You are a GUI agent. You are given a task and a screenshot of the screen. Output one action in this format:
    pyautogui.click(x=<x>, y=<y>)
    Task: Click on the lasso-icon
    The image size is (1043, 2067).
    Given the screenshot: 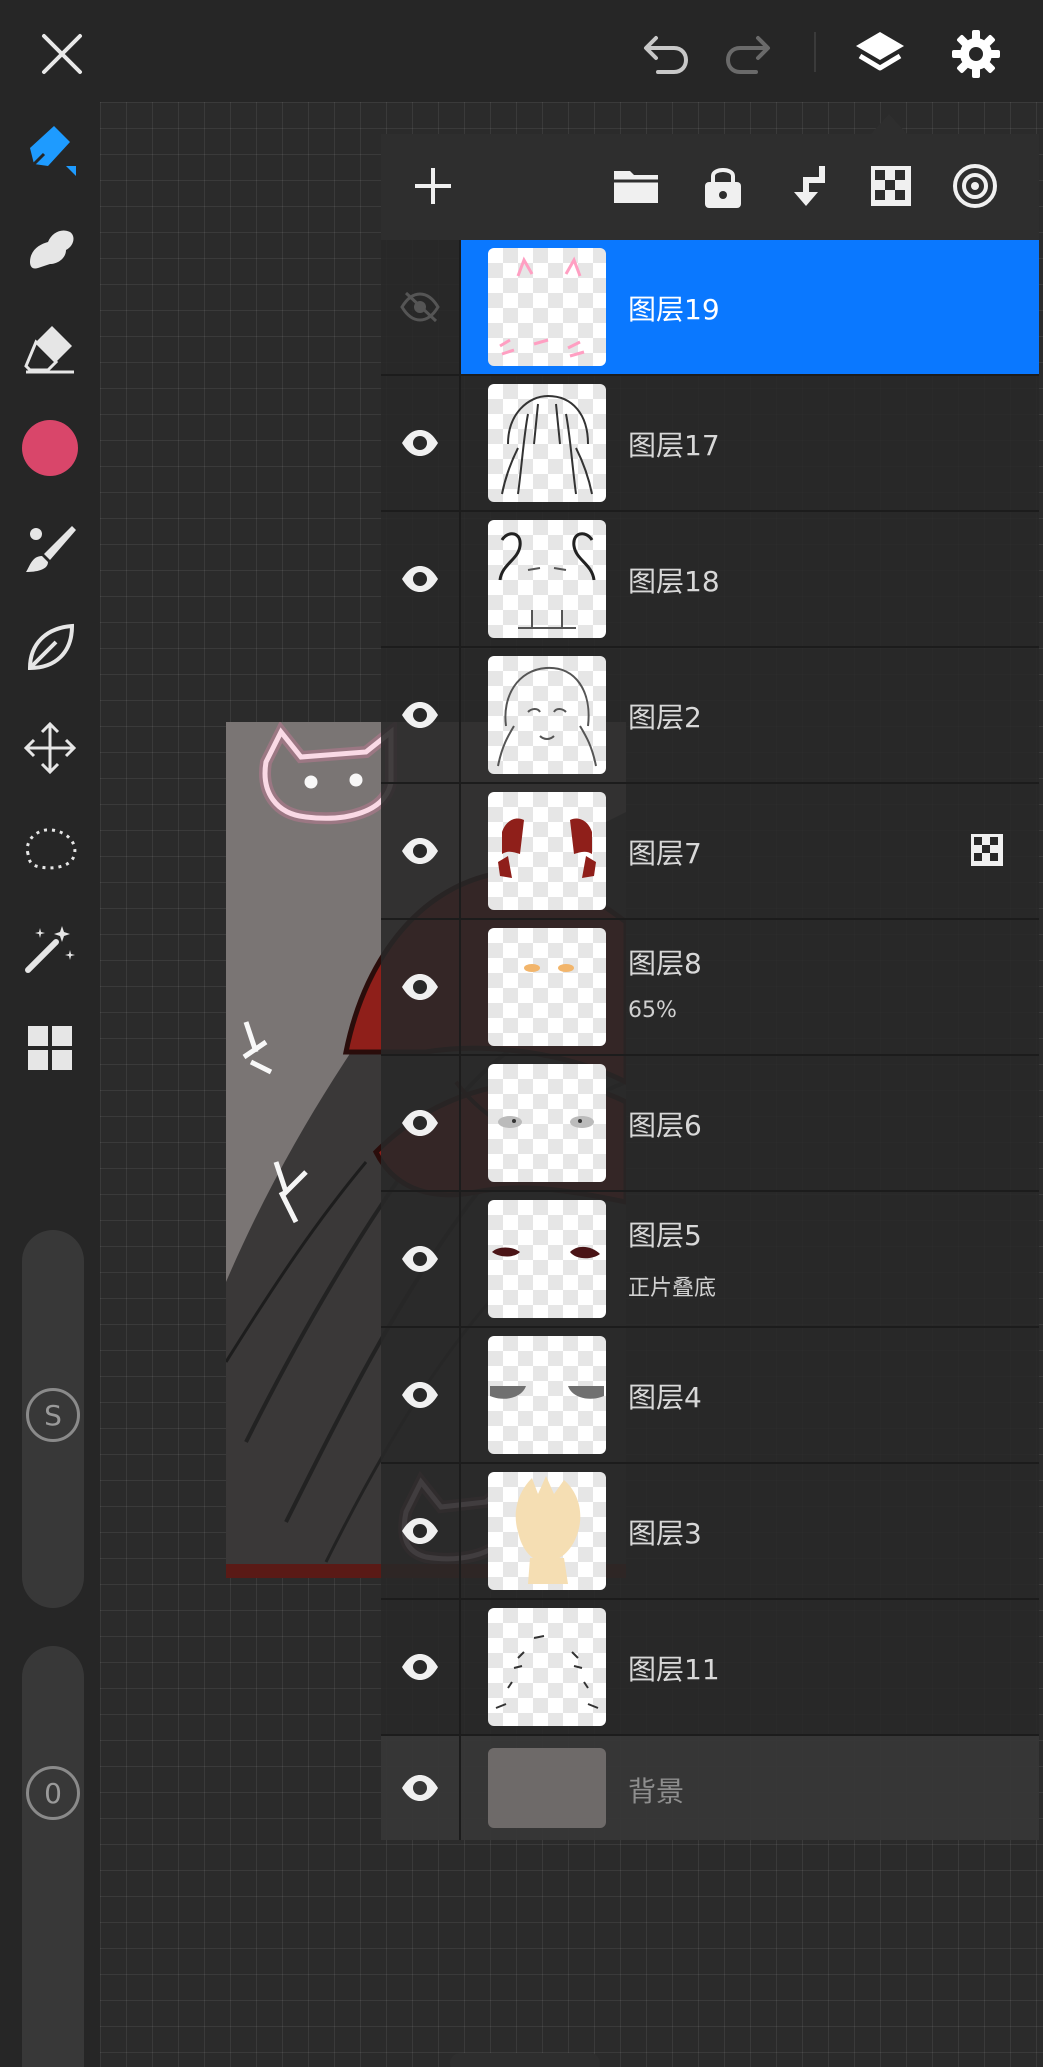 What is the action you would take?
    pyautogui.click(x=51, y=849)
    